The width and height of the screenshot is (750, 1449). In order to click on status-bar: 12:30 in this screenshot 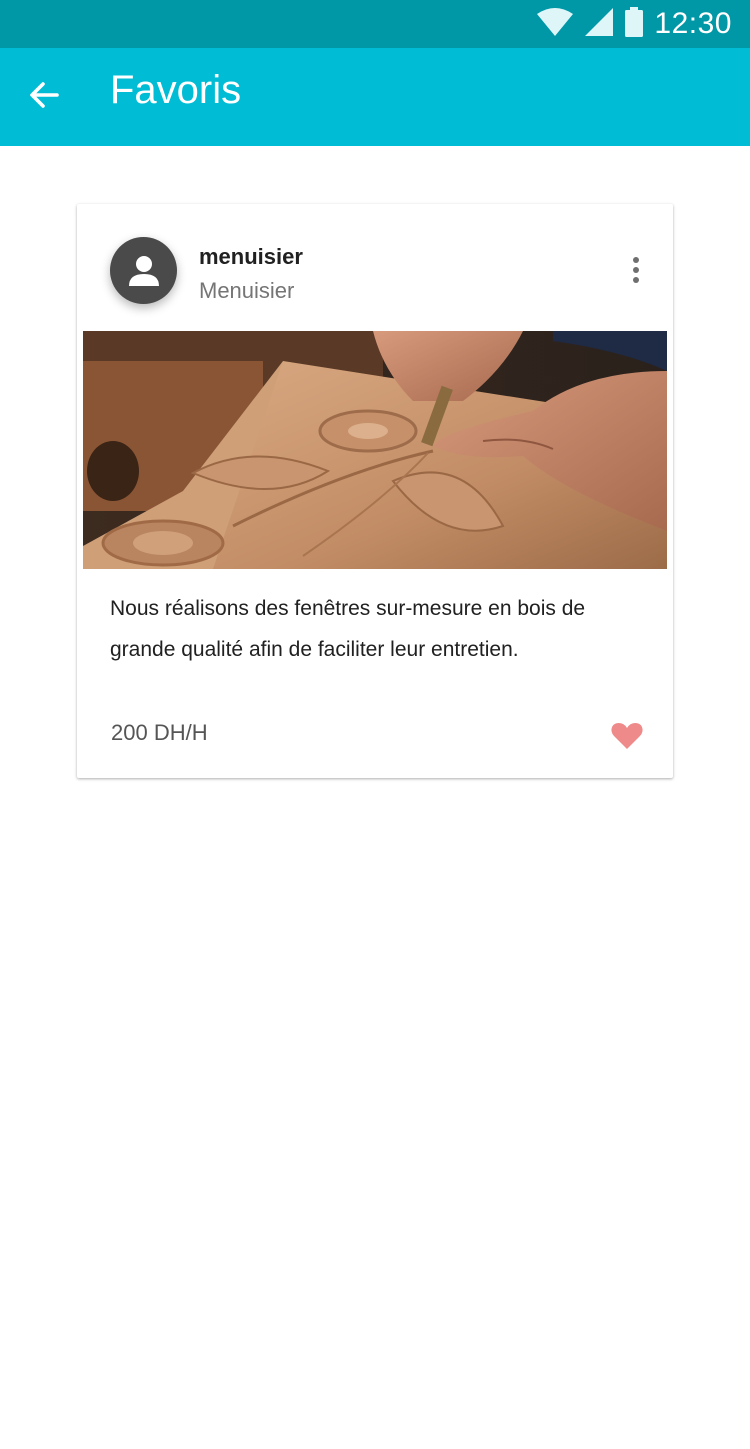, I will do `click(375, 24)`.